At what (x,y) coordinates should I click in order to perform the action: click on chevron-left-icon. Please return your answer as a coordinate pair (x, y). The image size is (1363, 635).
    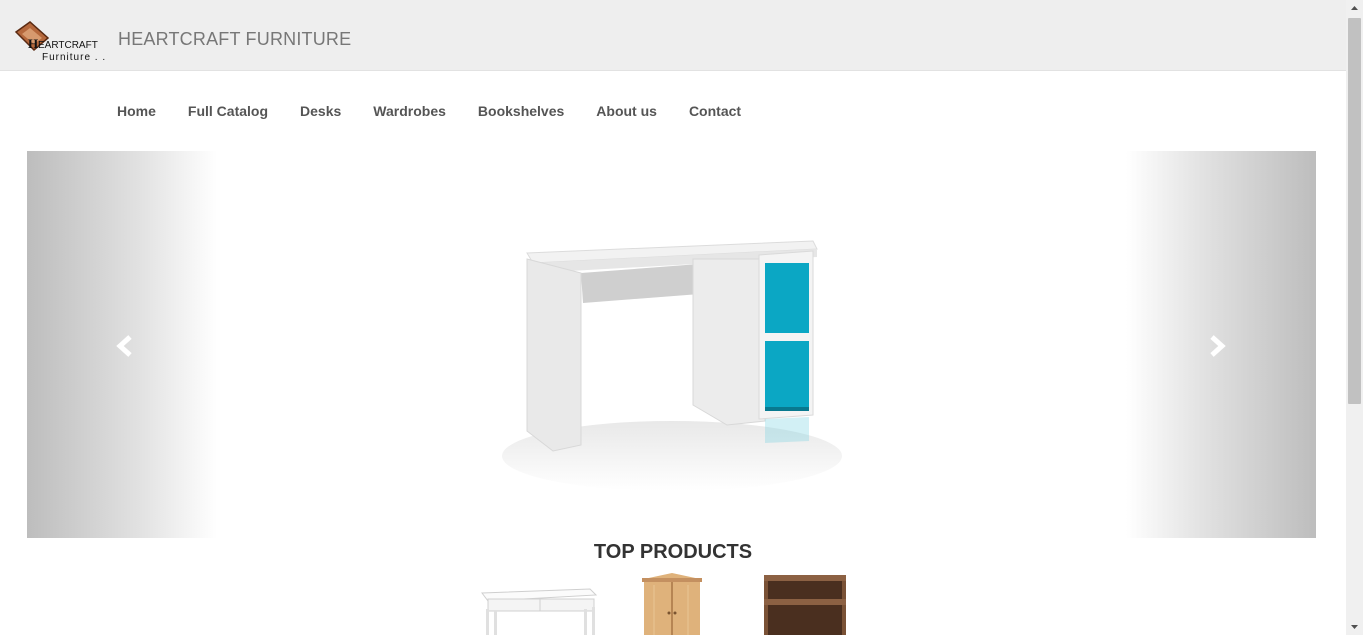
    Looking at the image, I should click on (126, 346).